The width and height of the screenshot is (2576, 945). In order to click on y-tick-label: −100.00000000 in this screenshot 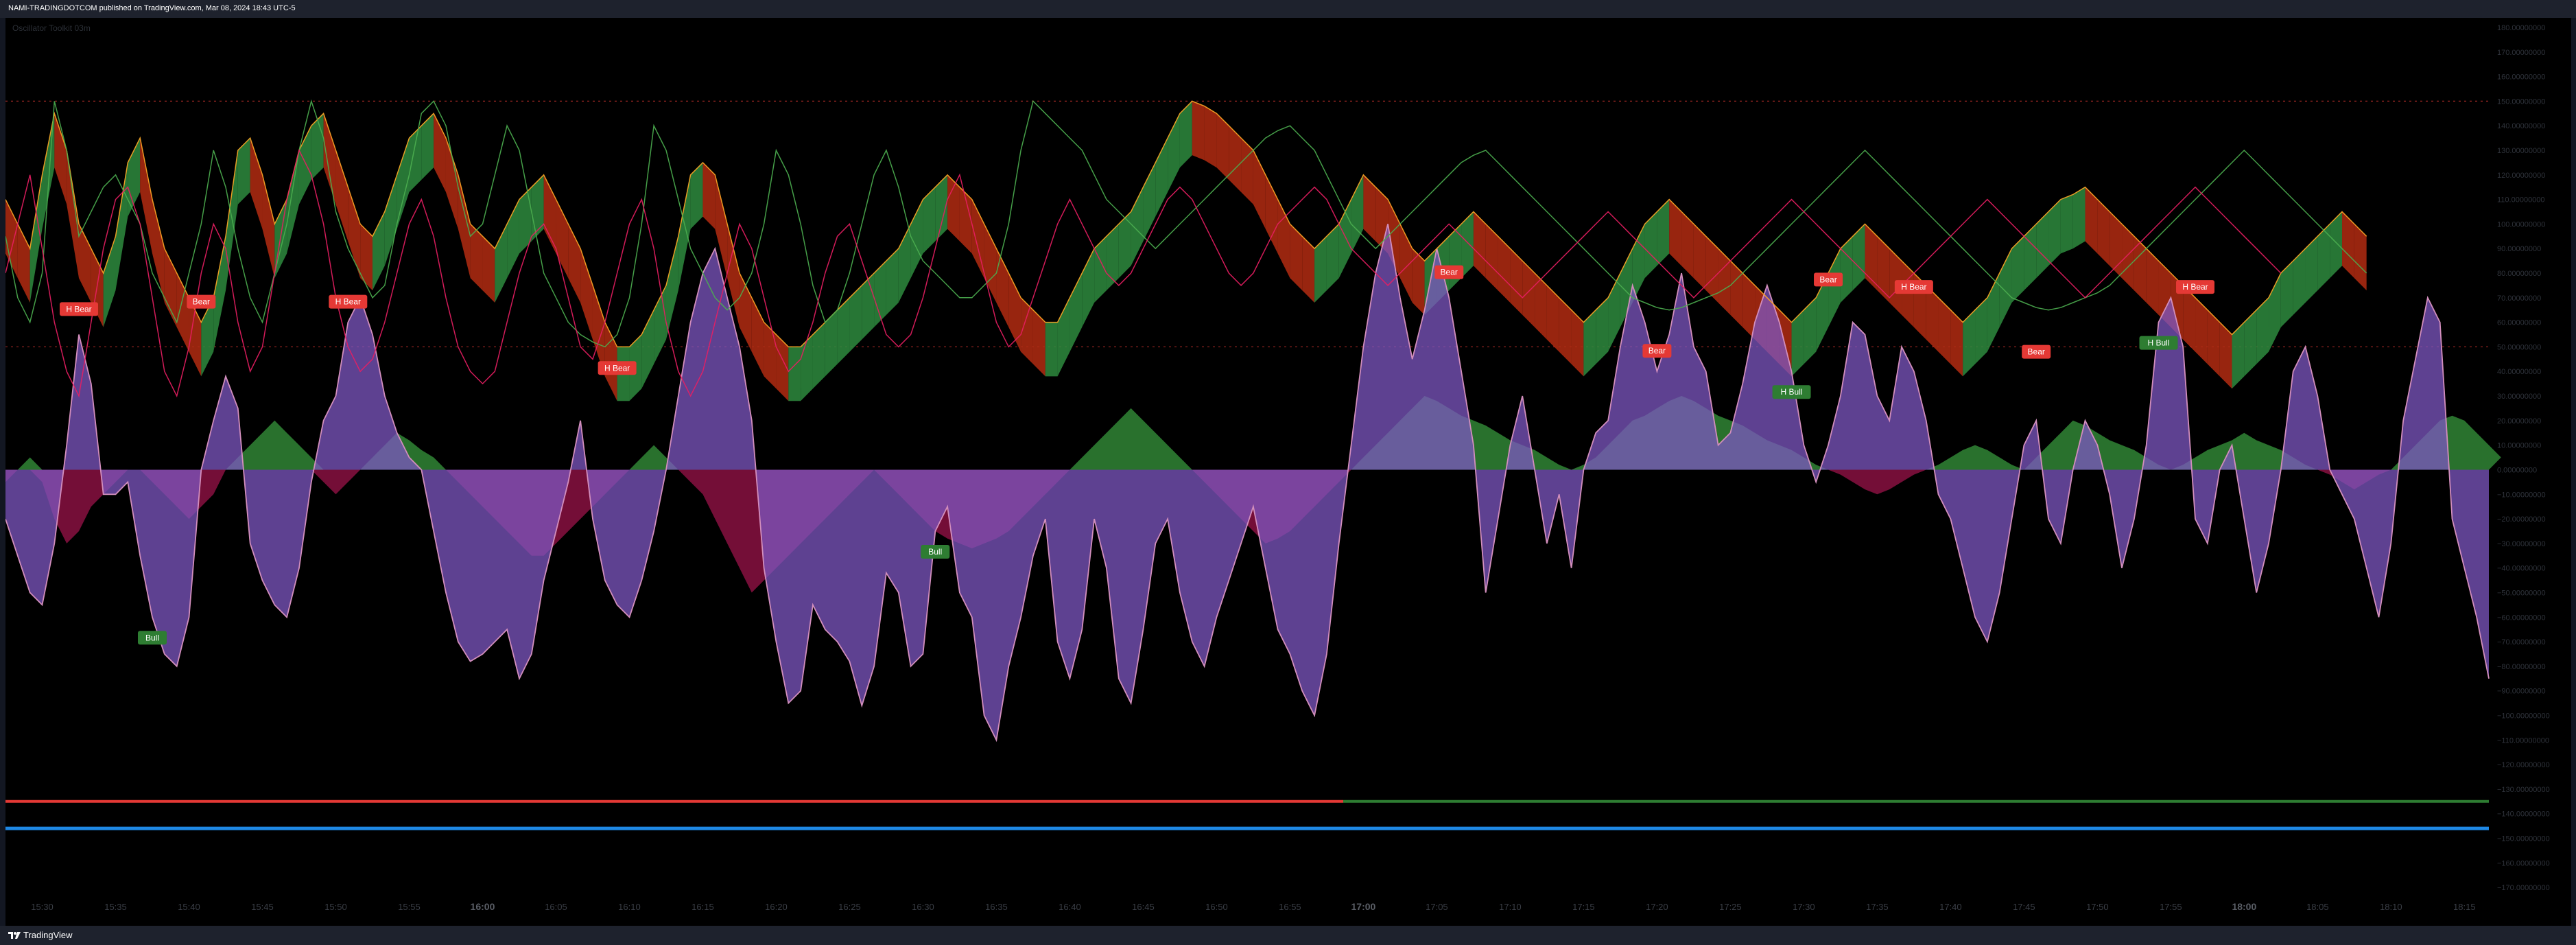, I will do `click(2523, 716)`.